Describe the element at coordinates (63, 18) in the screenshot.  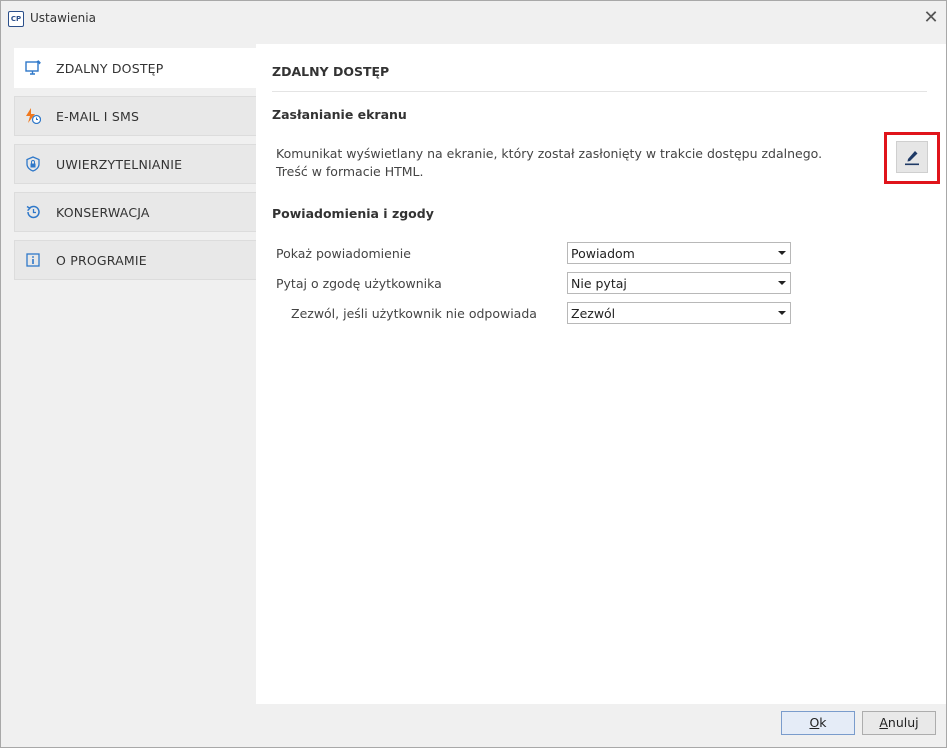
I see `window-title: Ustawienia` at that location.